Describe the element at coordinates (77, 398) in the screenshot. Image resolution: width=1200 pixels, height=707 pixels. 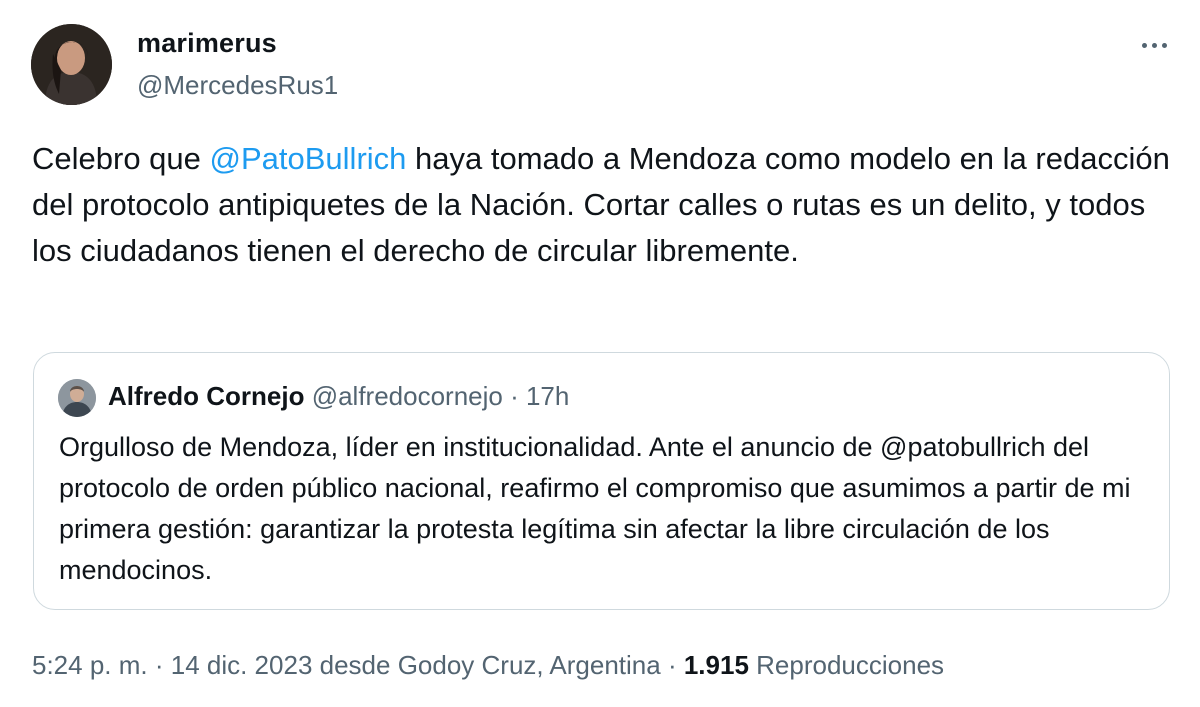
I see `quoted-author-avatar` at that location.